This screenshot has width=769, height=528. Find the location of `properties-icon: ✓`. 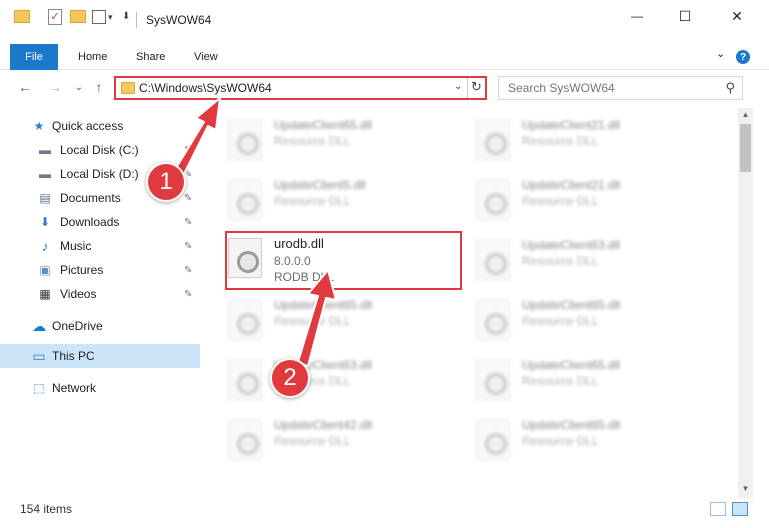

properties-icon: ✓ is located at coordinates (55, 17).